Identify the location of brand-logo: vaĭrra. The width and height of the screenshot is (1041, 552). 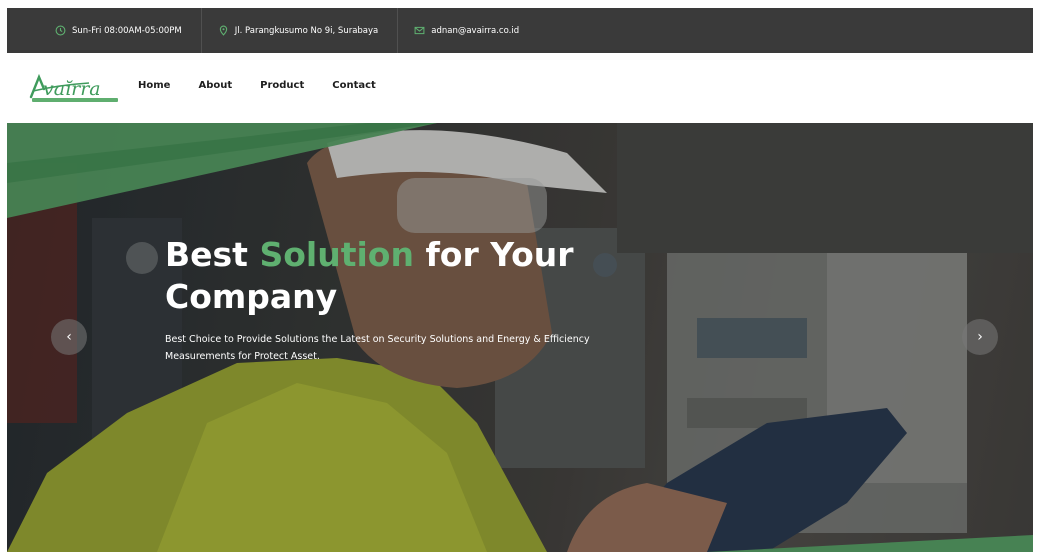
(75, 88).